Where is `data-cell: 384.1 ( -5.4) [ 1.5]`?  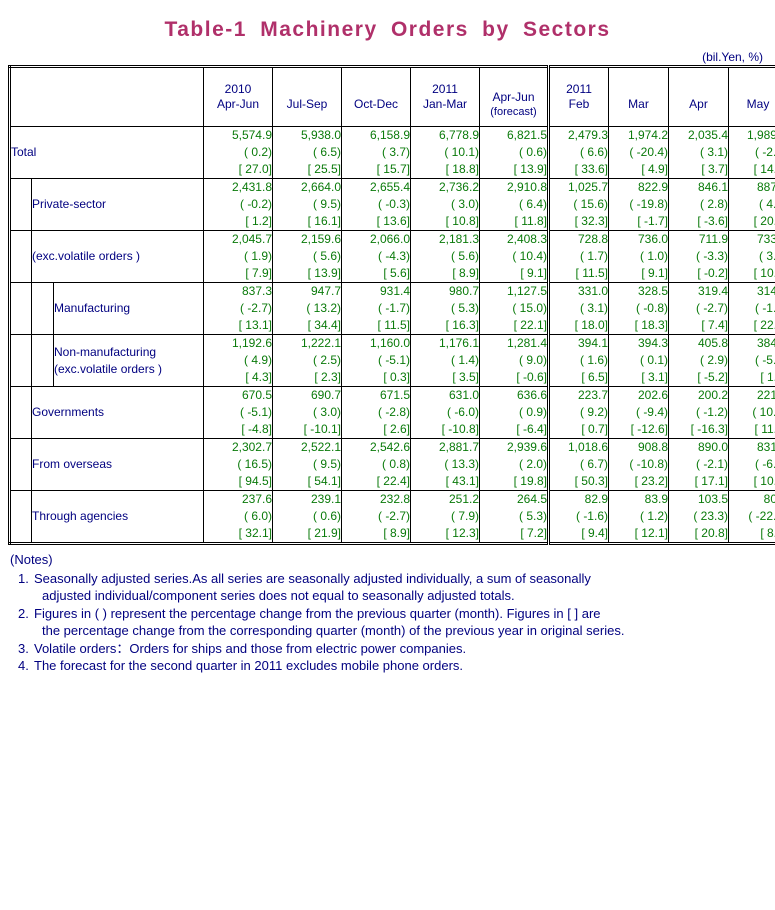 data-cell: 384.1 ( -5.4) [ 1.5] is located at coordinates (751, 360).